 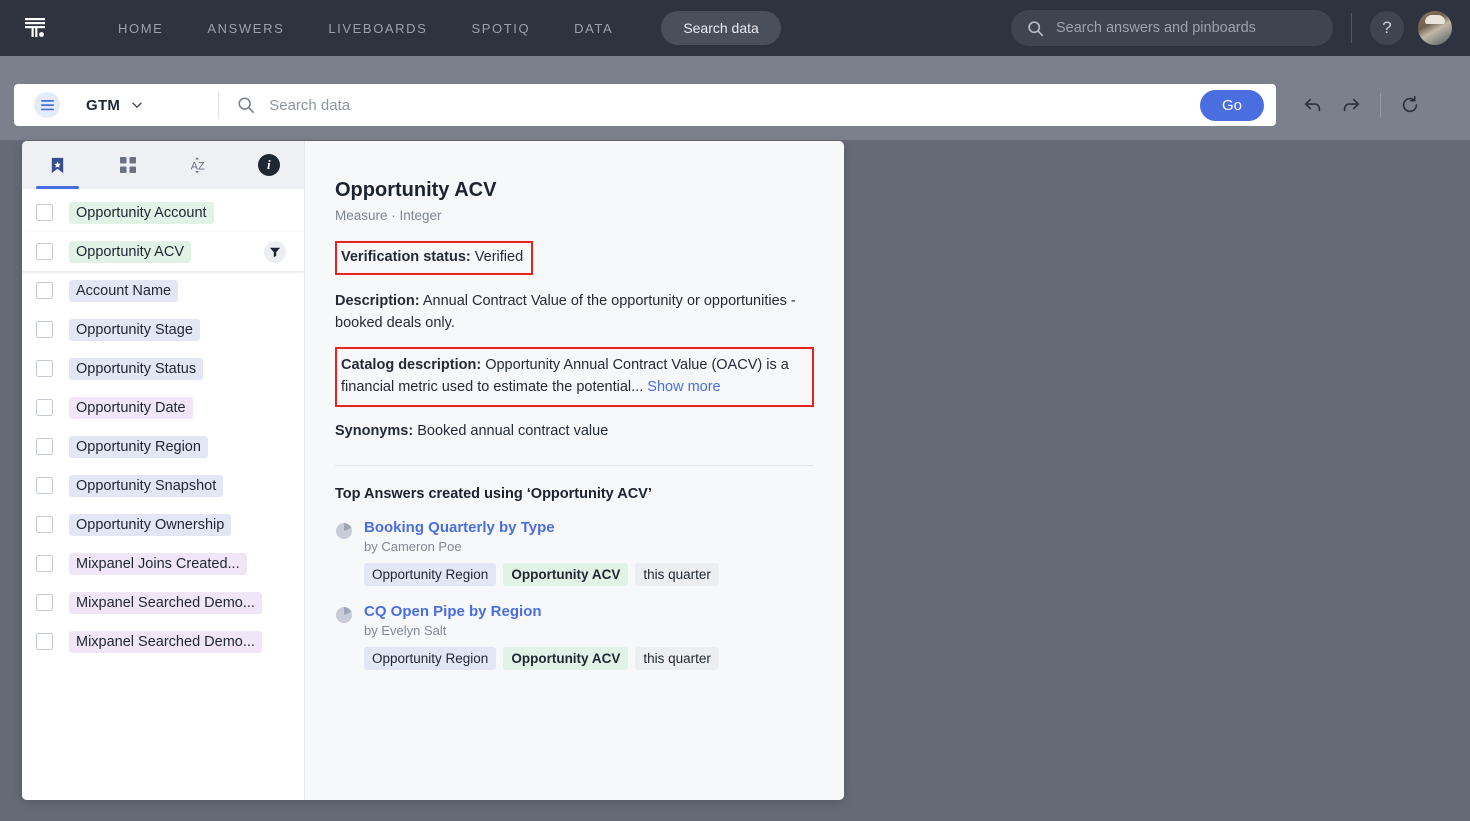 I want to click on reset-button, so click(x=1410, y=105).